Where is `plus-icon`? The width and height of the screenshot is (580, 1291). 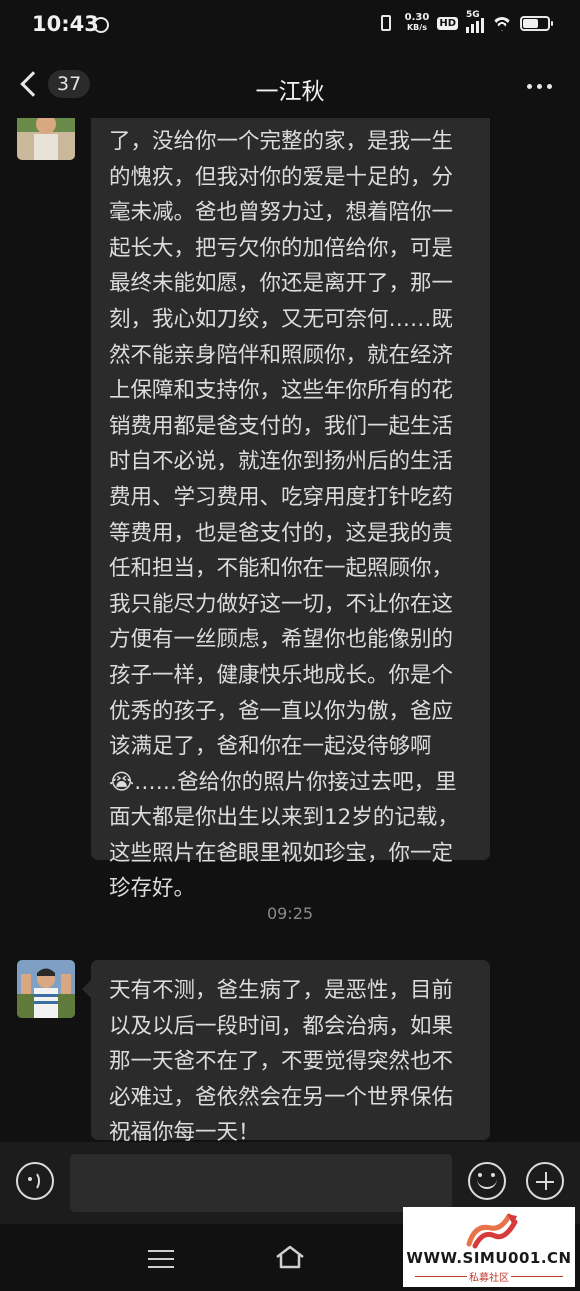
plus-icon is located at coordinates (545, 1181).